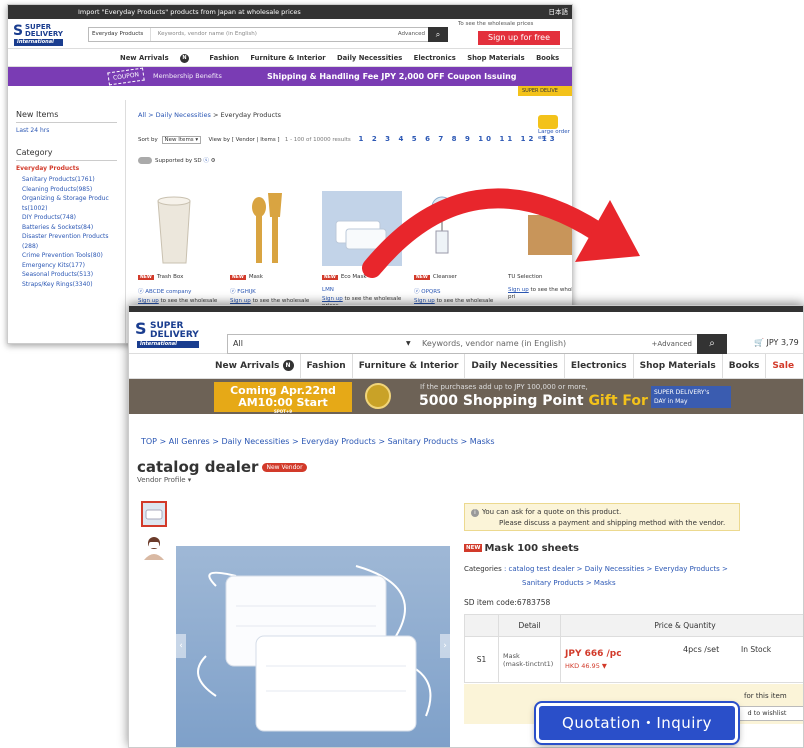 This screenshot has height=748, width=804. I want to click on vendor-name: catalog dealer, so click(197, 467).